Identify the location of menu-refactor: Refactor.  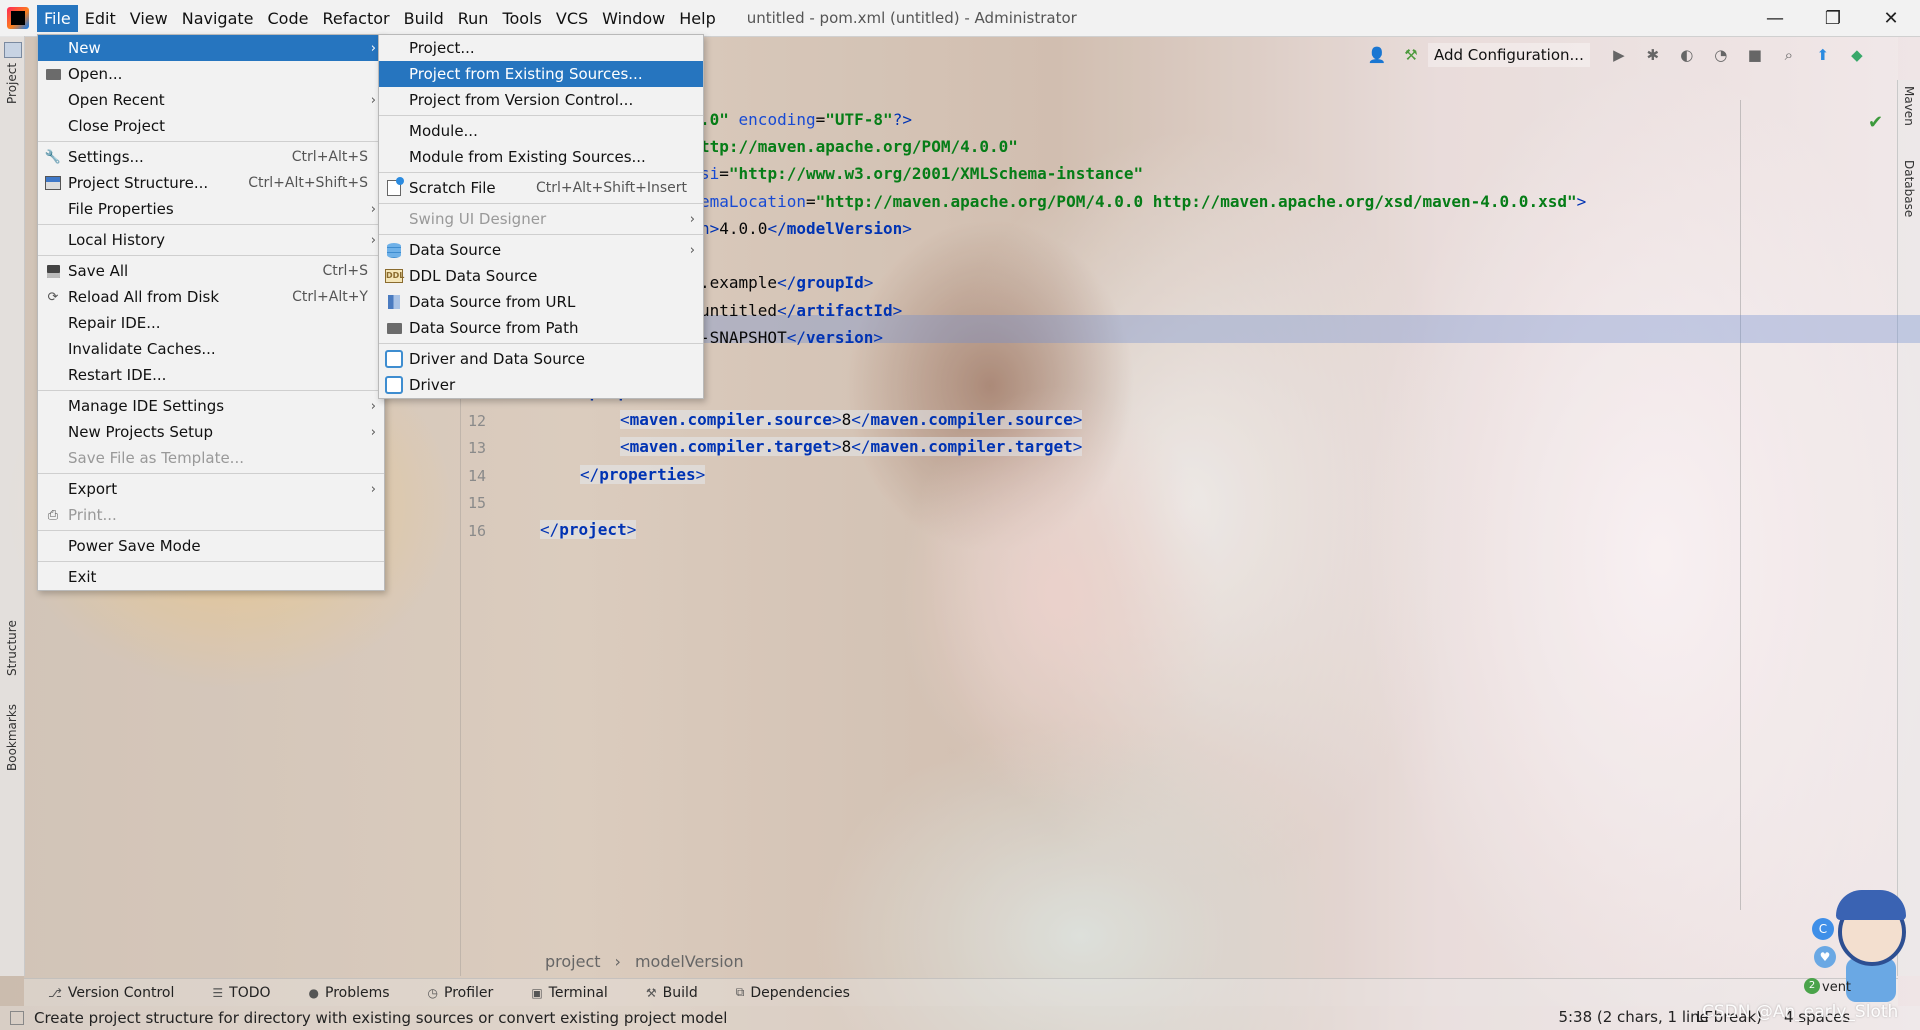
(355, 18).